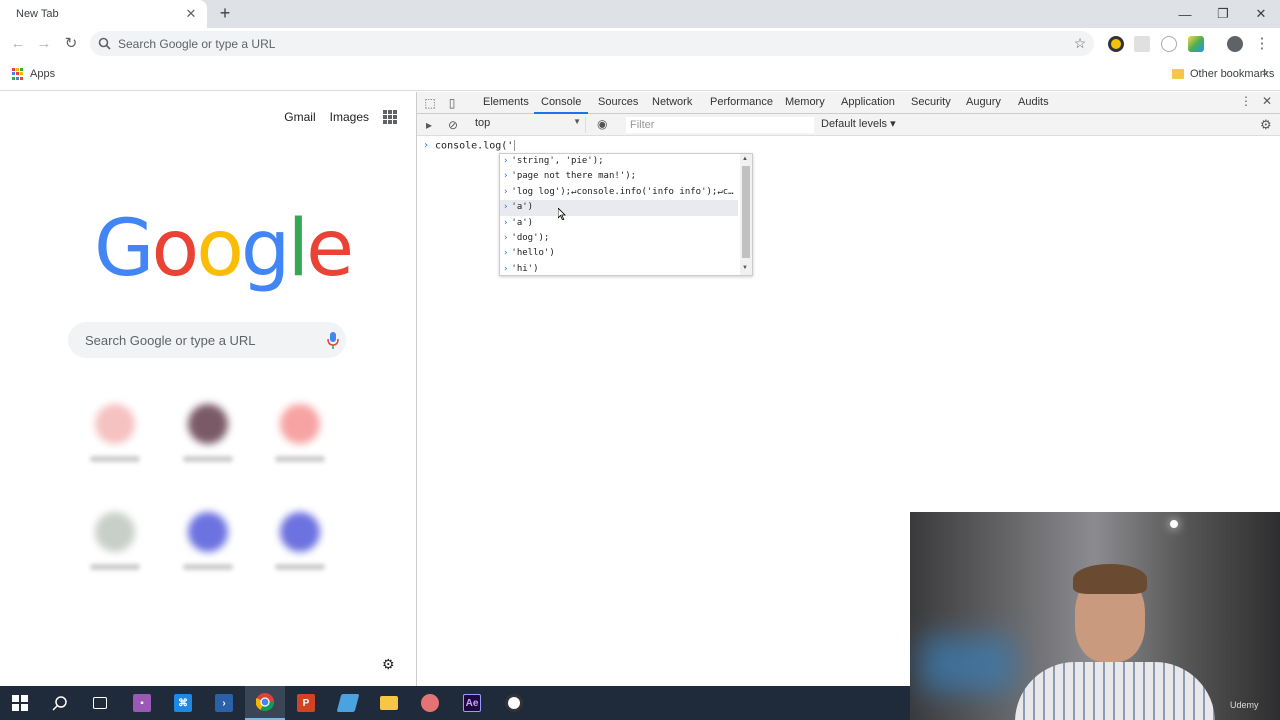 This screenshot has height=720, width=1280. Describe the element at coordinates (175, 249) in the screenshot. I see `logo-letter: o` at that location.